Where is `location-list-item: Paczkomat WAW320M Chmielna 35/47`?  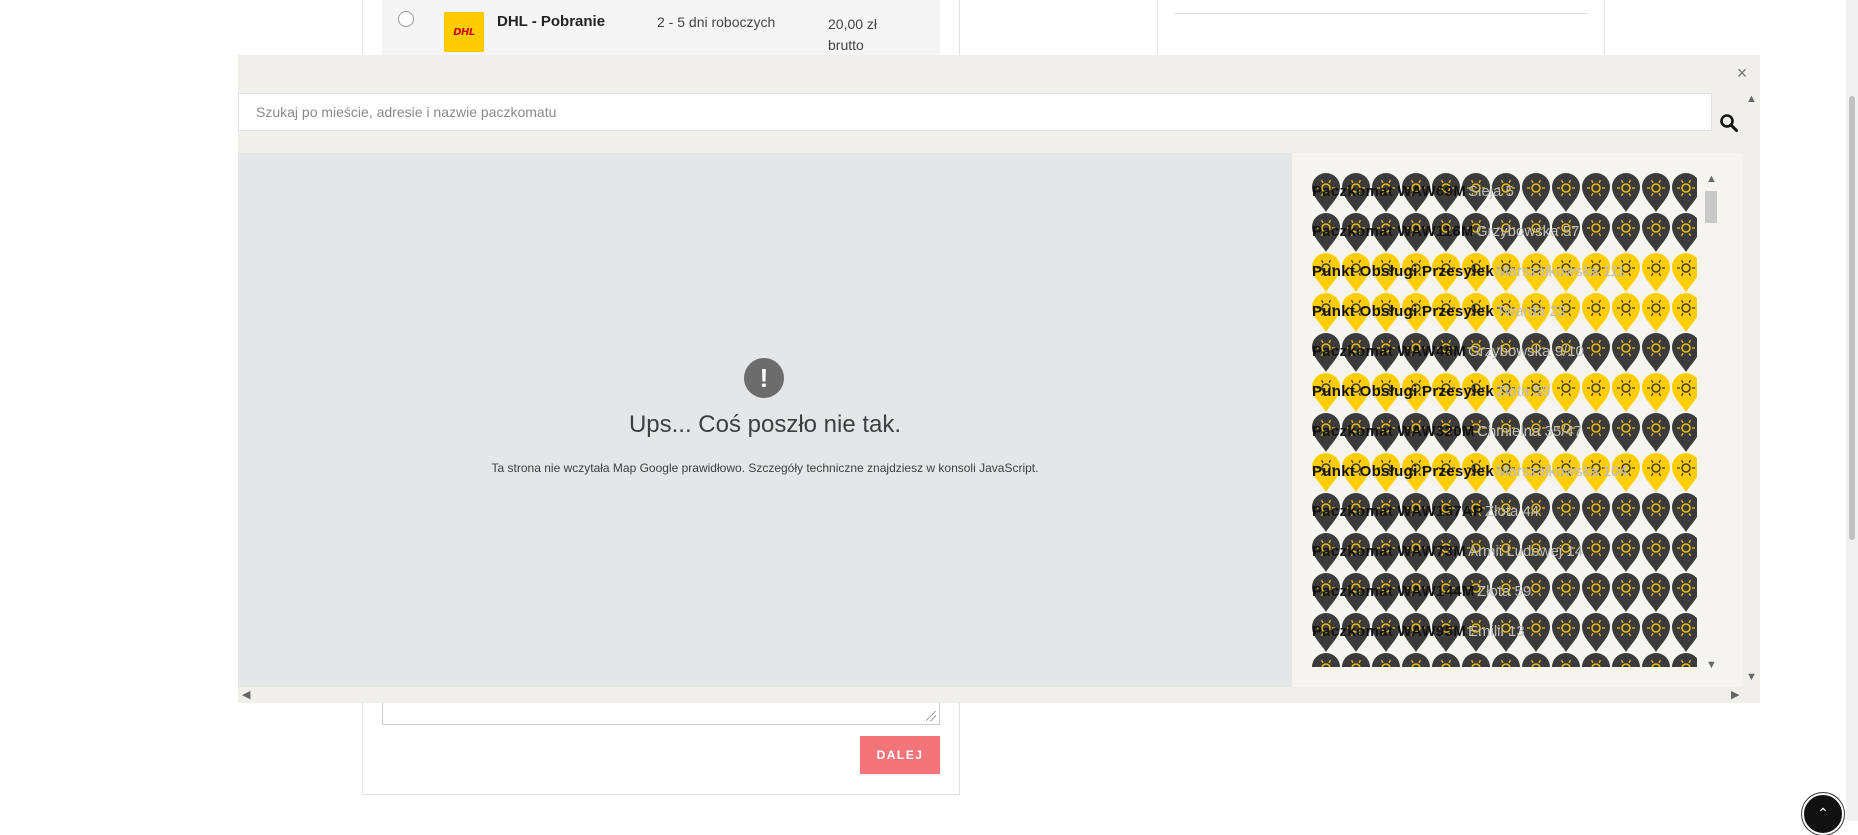 location-list-item: Paczkomat WAW320M Chmielna 35/47 is located at coordinates (1504, 433).